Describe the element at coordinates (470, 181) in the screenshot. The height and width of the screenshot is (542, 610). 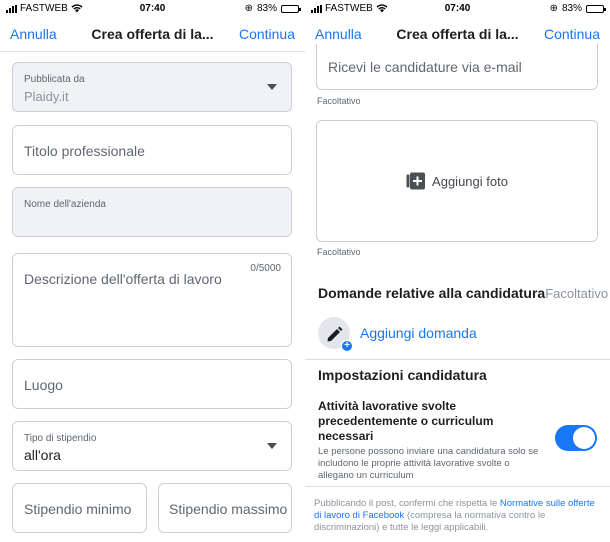
I see `add-photo-label: Aggiungi foto` at that location.